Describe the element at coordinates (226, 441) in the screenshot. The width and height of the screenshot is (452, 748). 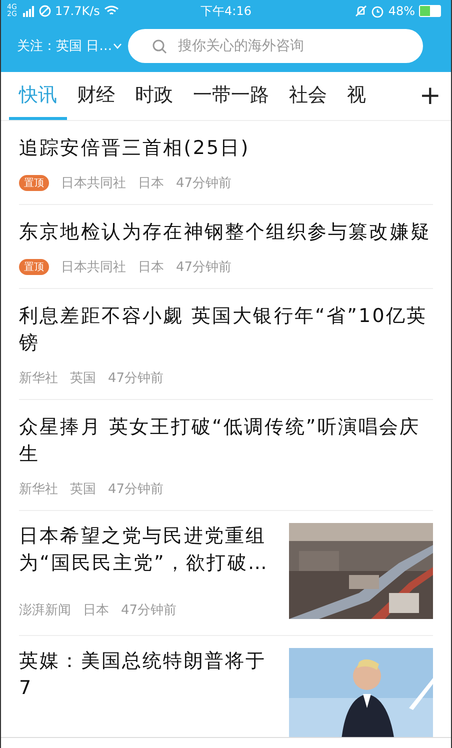
I see `headline: 众星捧月 英女王打破“低调传统”听演唱会庆生` at that location.